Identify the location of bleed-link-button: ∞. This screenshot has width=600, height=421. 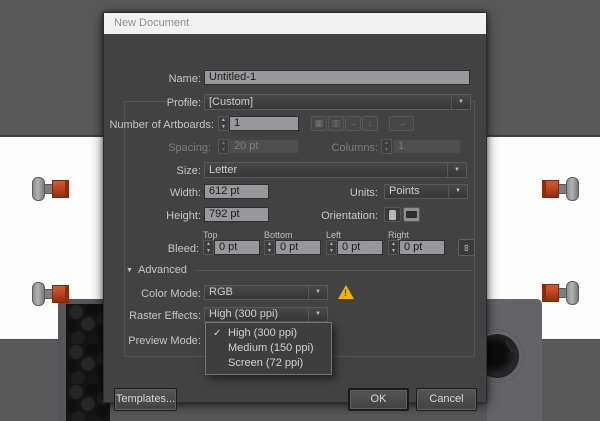
(466, 247).